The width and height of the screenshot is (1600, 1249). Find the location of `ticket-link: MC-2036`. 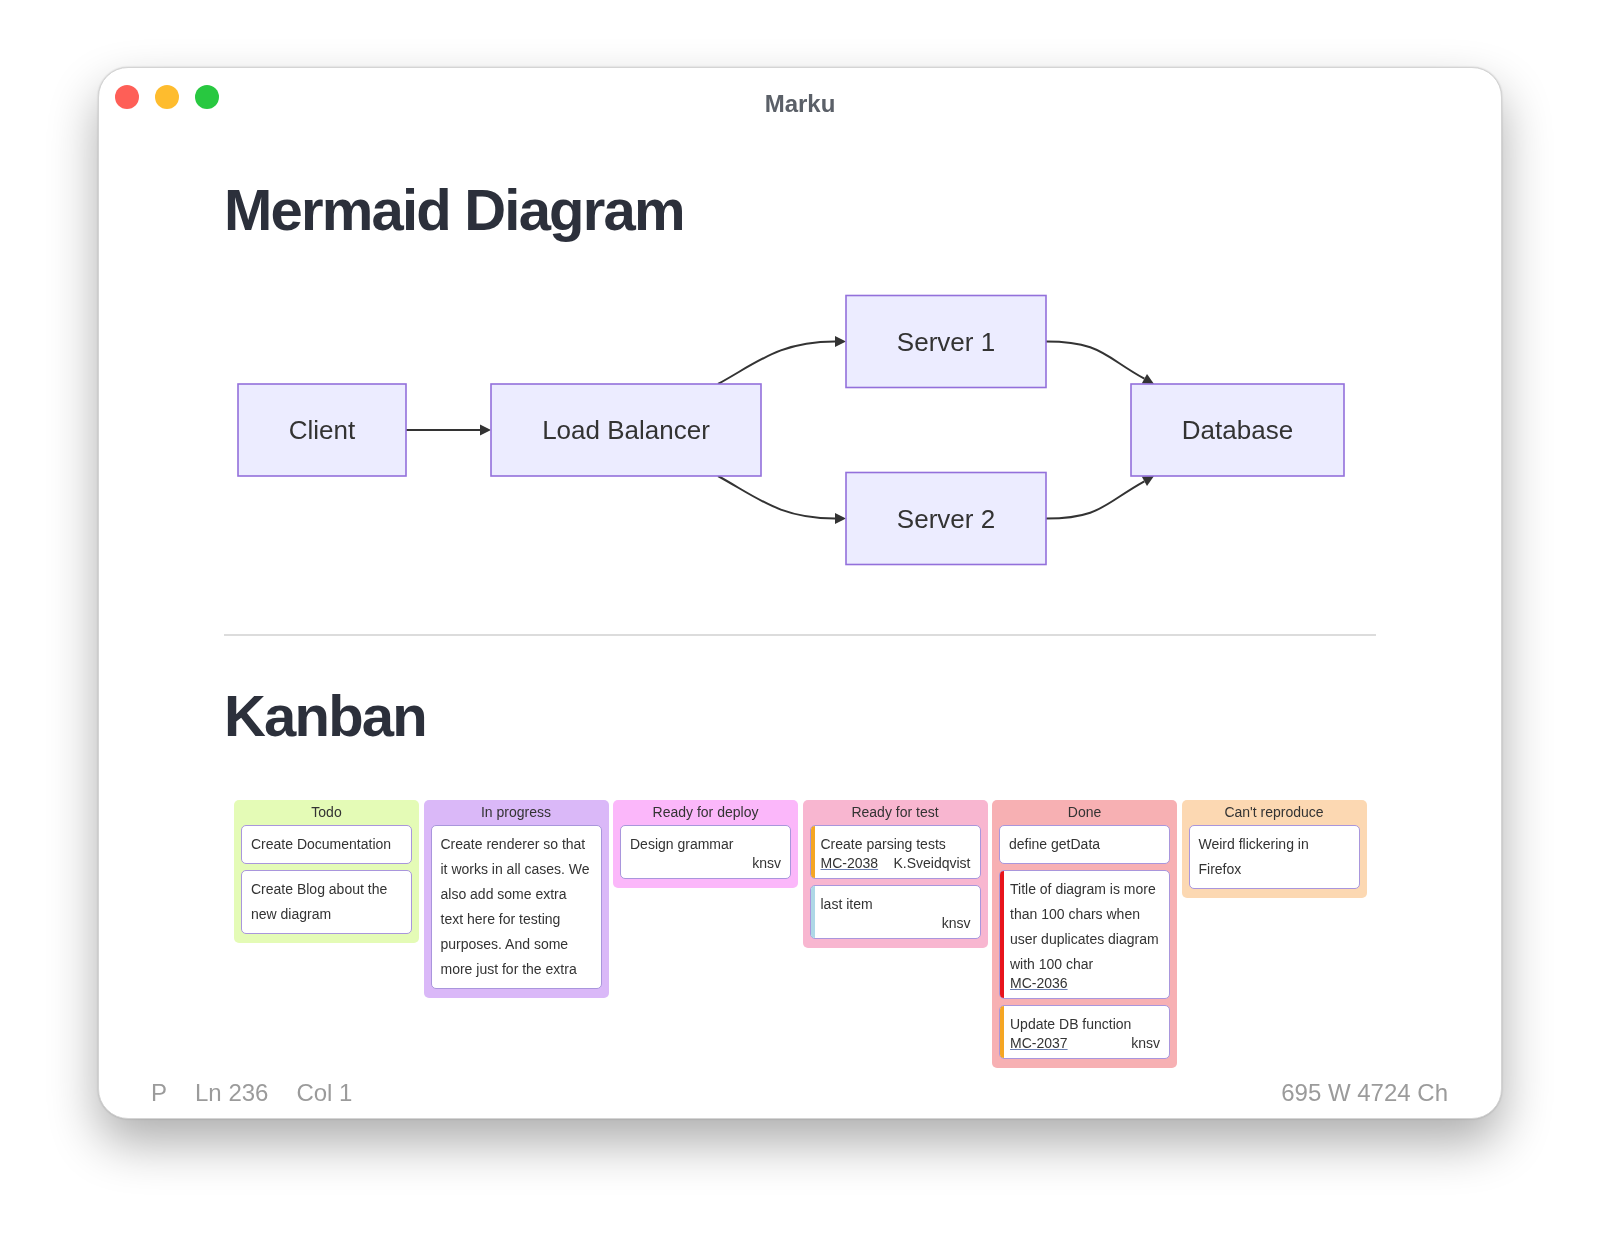

ticket-link: MC-2036 is located at coordinates (1039, 983).